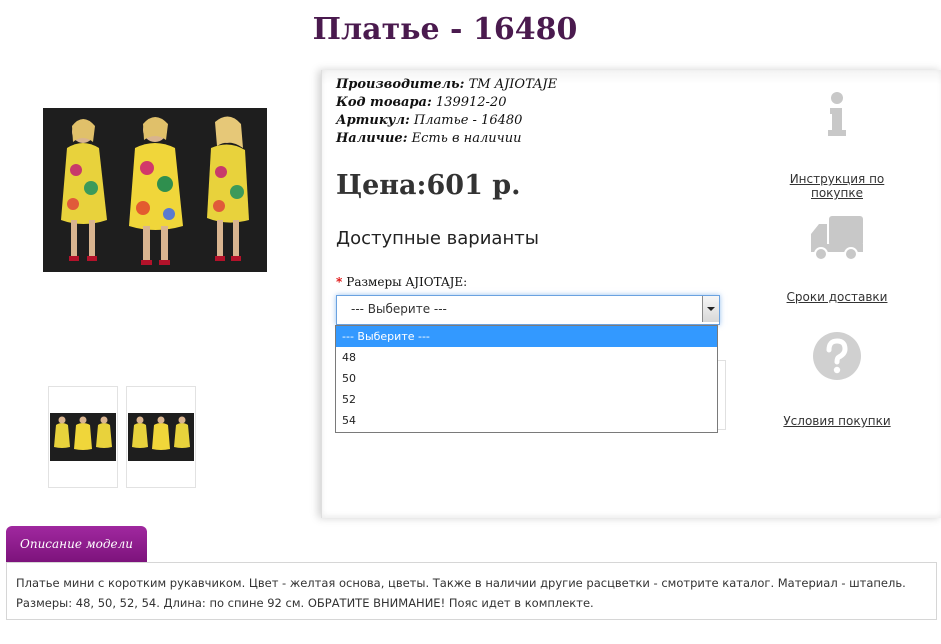 Image resolution: width=941 pixels, height=644 pixels. I want to click on purchase-instruction-link: Инструкция по покупке, so click(837, 186).